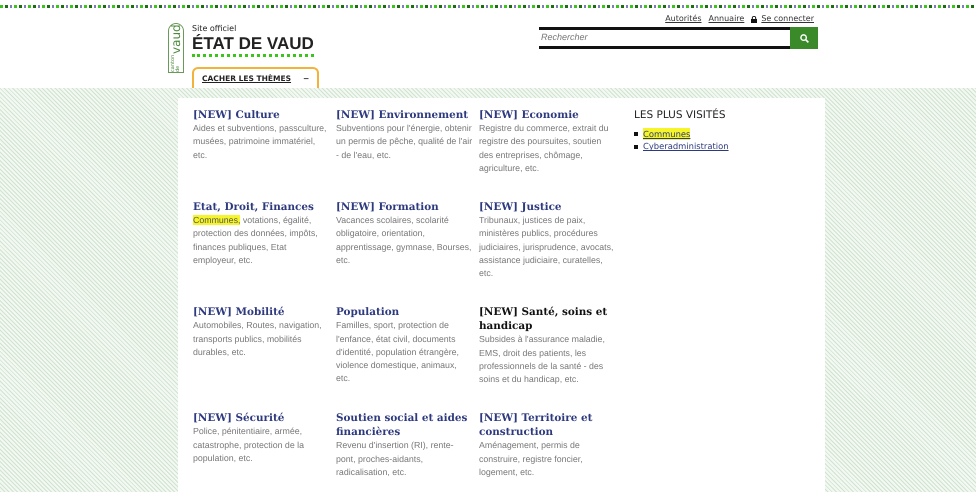 This screenshot has height=501, width=976. What do you see at coordinates (249, 445) in the screenshot?
I see `theme-description: Police, pénitentiaire, armée, catastrophe, protection de la population, etc.` at bounding box center [249, 445].